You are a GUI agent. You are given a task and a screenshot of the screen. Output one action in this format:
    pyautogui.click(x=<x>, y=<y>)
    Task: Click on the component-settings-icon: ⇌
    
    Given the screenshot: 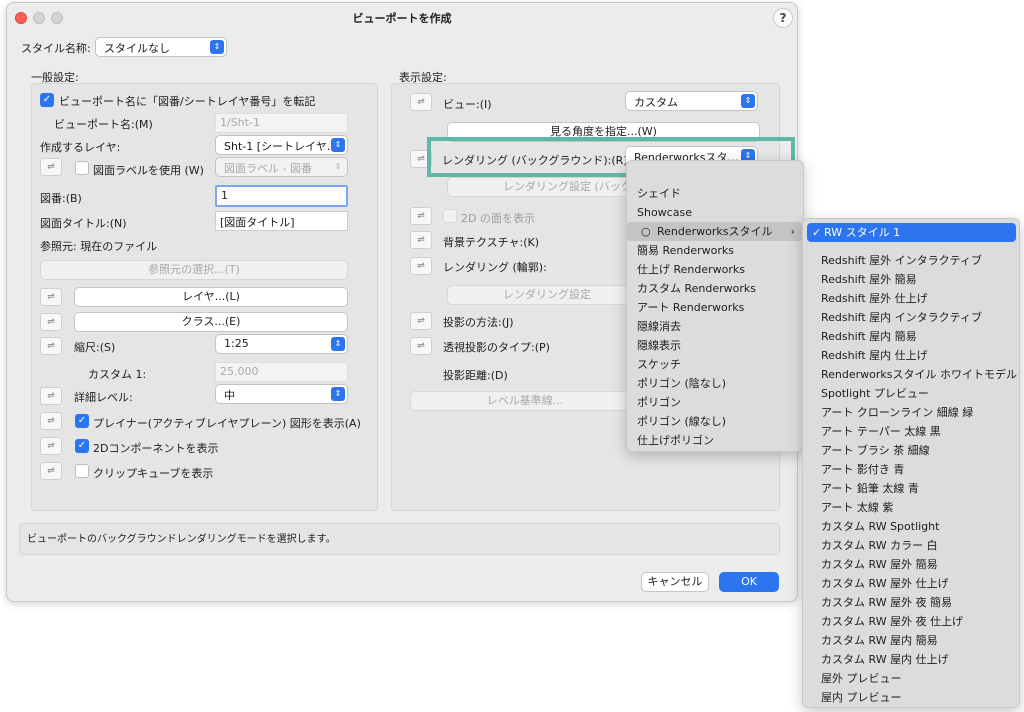 What is the action you would take?
    pyautogui.click(x=51, y=446)
    